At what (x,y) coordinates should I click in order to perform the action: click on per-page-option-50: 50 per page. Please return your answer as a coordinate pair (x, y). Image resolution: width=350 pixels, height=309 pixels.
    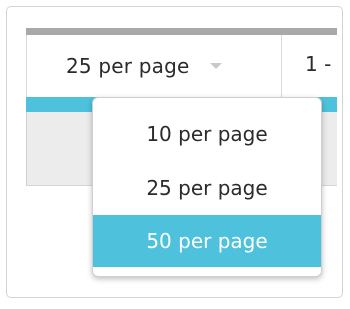
    Looking at the image, I should click on (207, 241).